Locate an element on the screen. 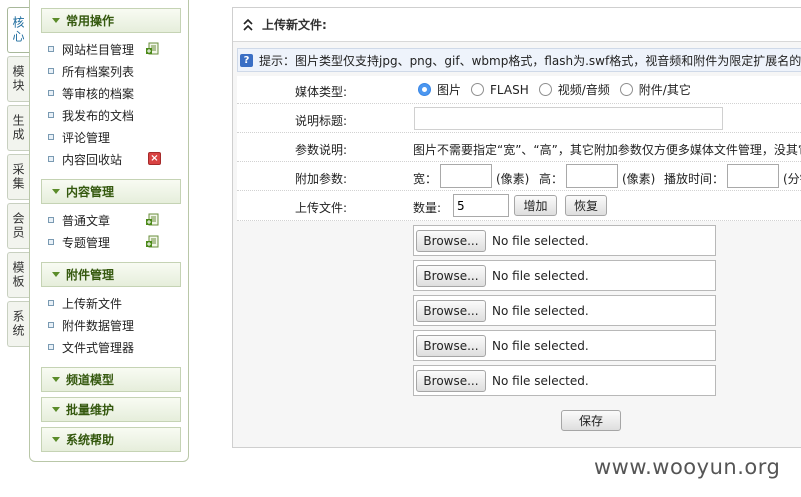 The width and height of the screenshot is (801, 497). sidebar-item-my-documents: 我发布的文档 is located at coordinates (91, 115).